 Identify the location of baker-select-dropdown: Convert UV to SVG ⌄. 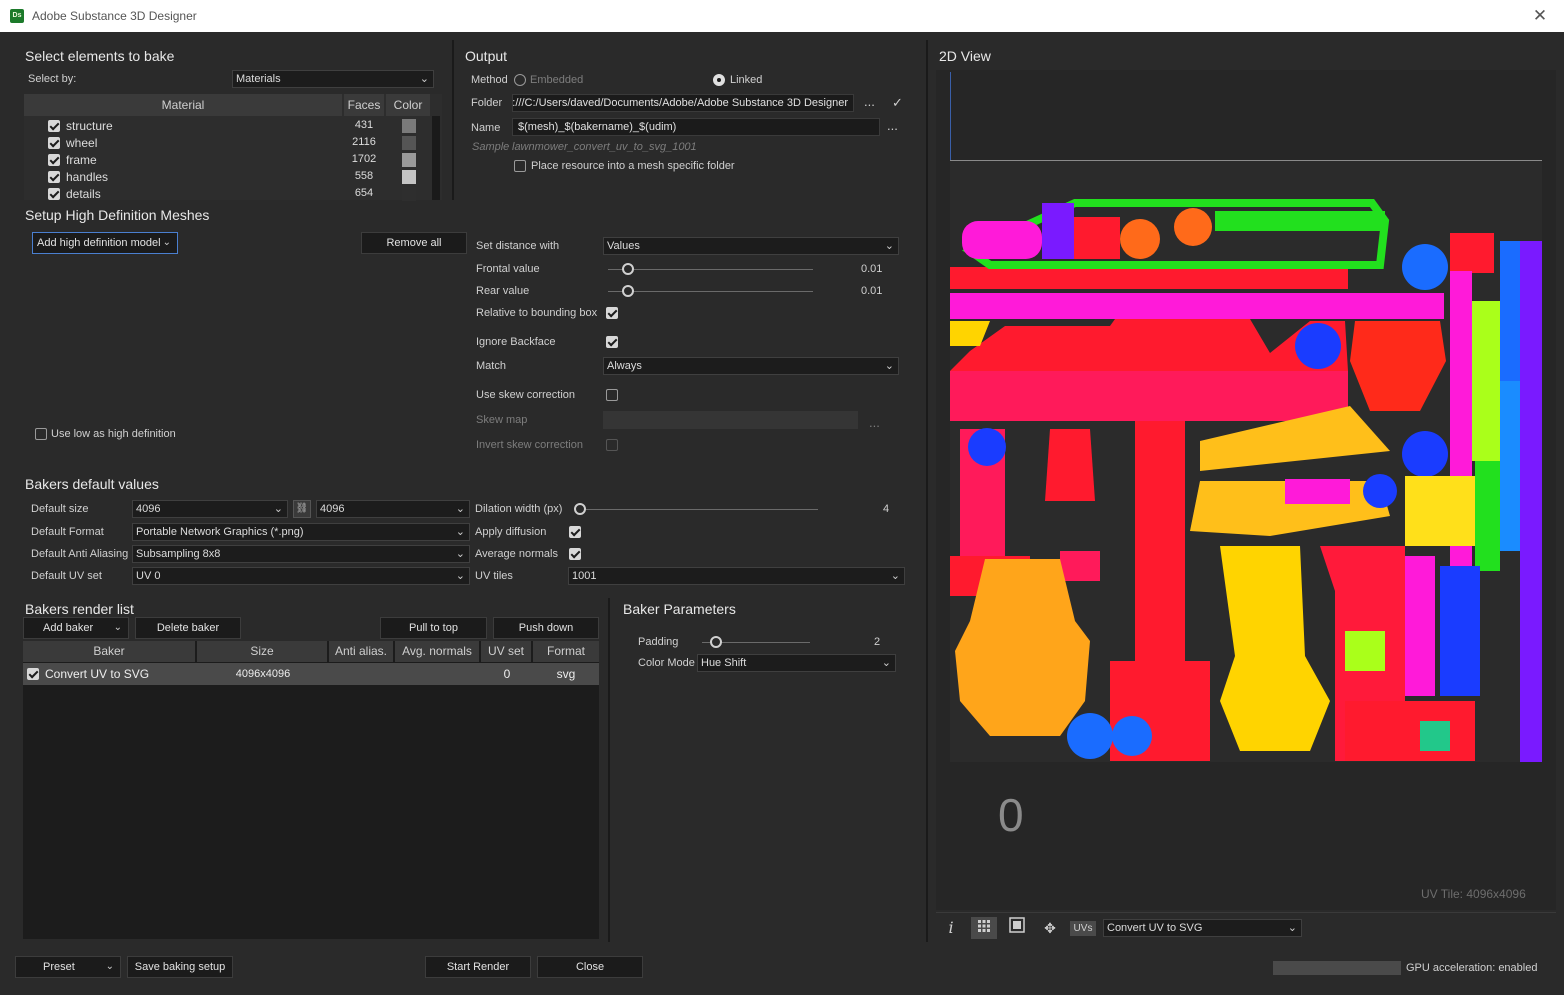
(1202, 928).